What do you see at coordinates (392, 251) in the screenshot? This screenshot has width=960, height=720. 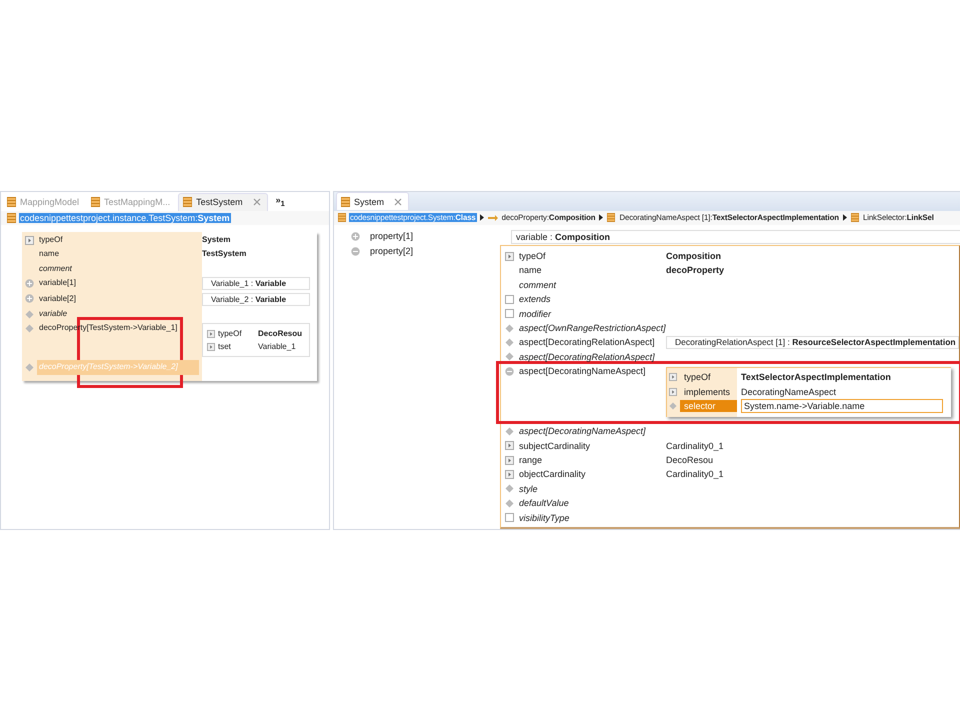 I see `property-label: property[2]` at bounding box center [392, 251].